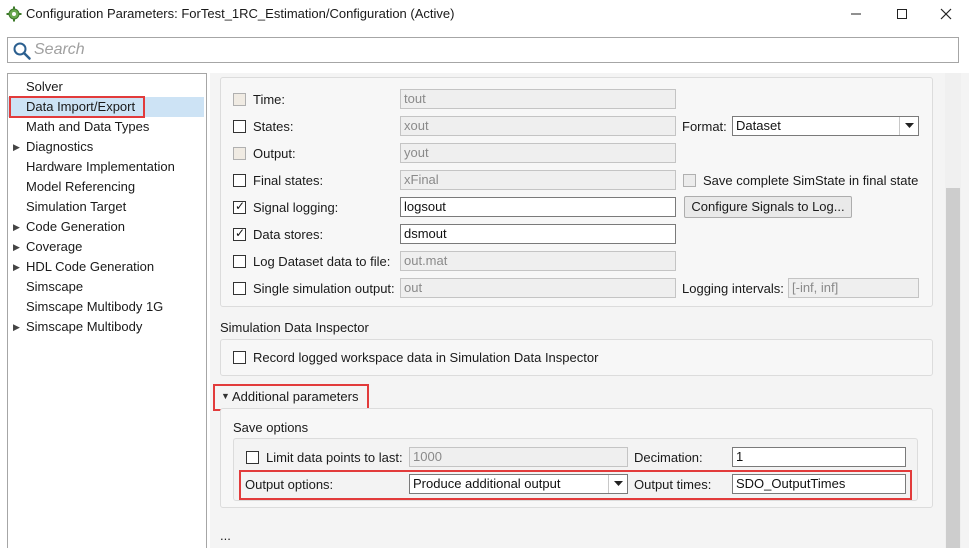  I want to click on log-dataset-label: Log Dataset data to file:, so click(322, 261).